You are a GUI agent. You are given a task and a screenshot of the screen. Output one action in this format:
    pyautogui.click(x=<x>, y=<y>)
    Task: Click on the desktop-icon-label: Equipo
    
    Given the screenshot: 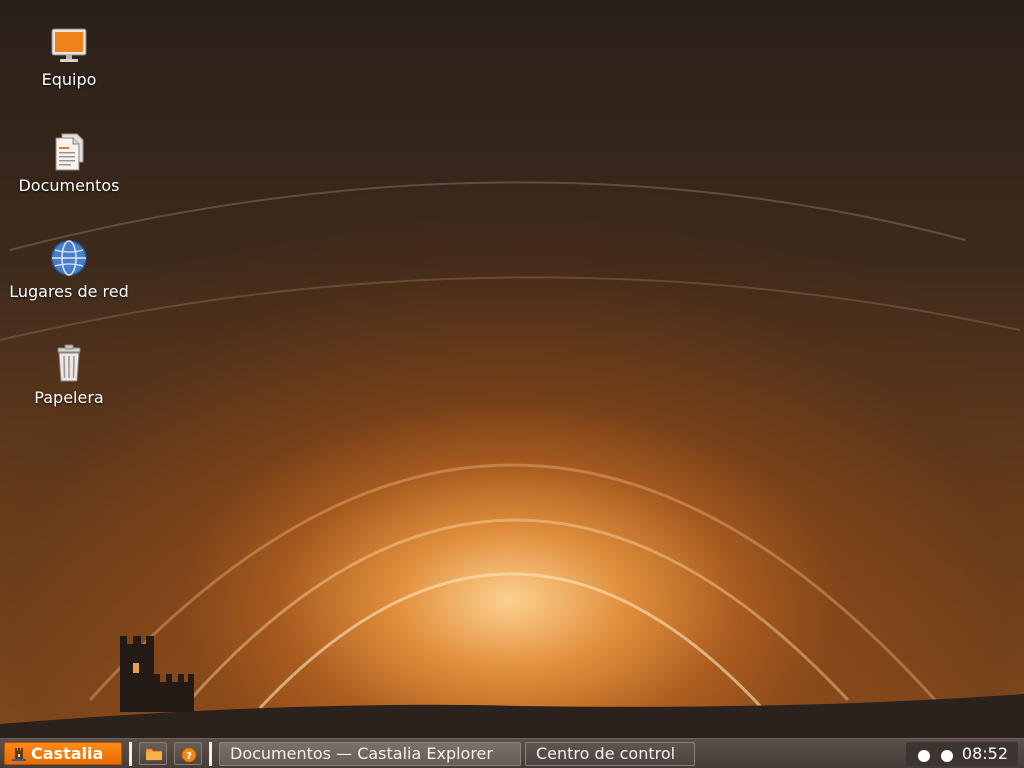 What is the action you would take?
    pyautogui.click(x=69, y=79)
    